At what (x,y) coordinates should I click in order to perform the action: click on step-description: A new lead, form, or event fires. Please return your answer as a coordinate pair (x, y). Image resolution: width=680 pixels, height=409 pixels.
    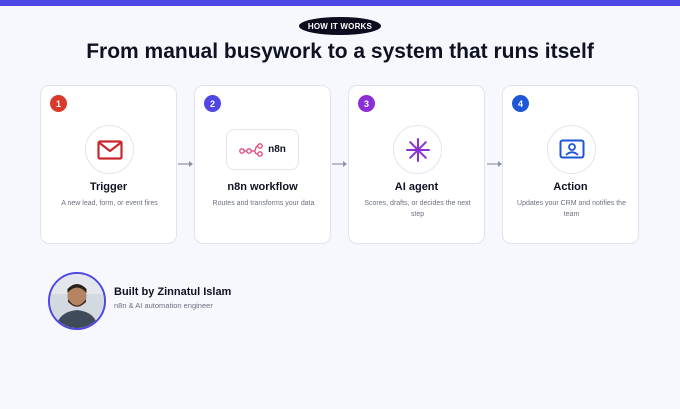
    Looking at the image, I should click on (109, 203).